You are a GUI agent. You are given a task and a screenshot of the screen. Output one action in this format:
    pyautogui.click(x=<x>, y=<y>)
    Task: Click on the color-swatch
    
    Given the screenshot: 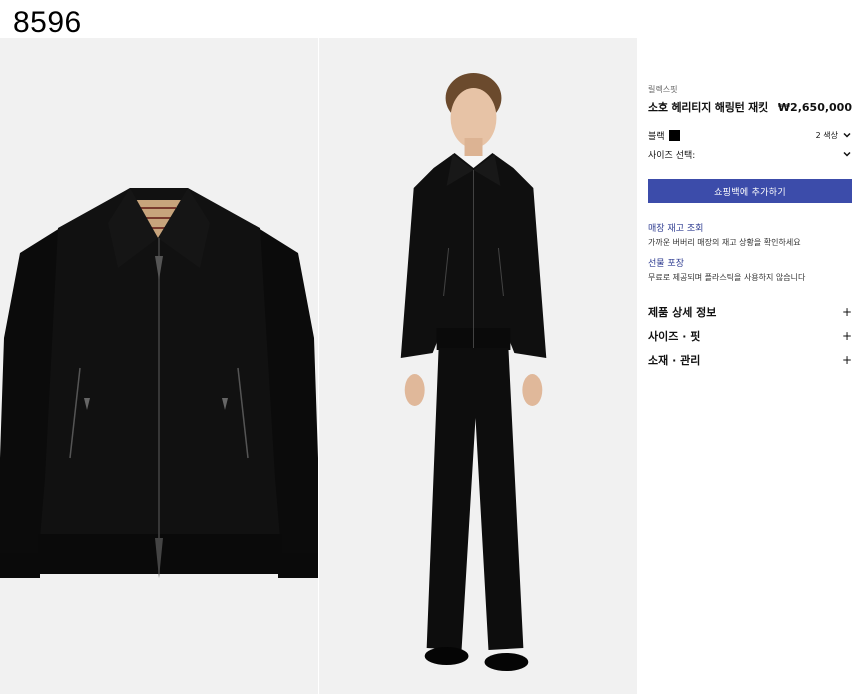 What is the action you would take?
    pyautogui.click(x=674, y=135)
    